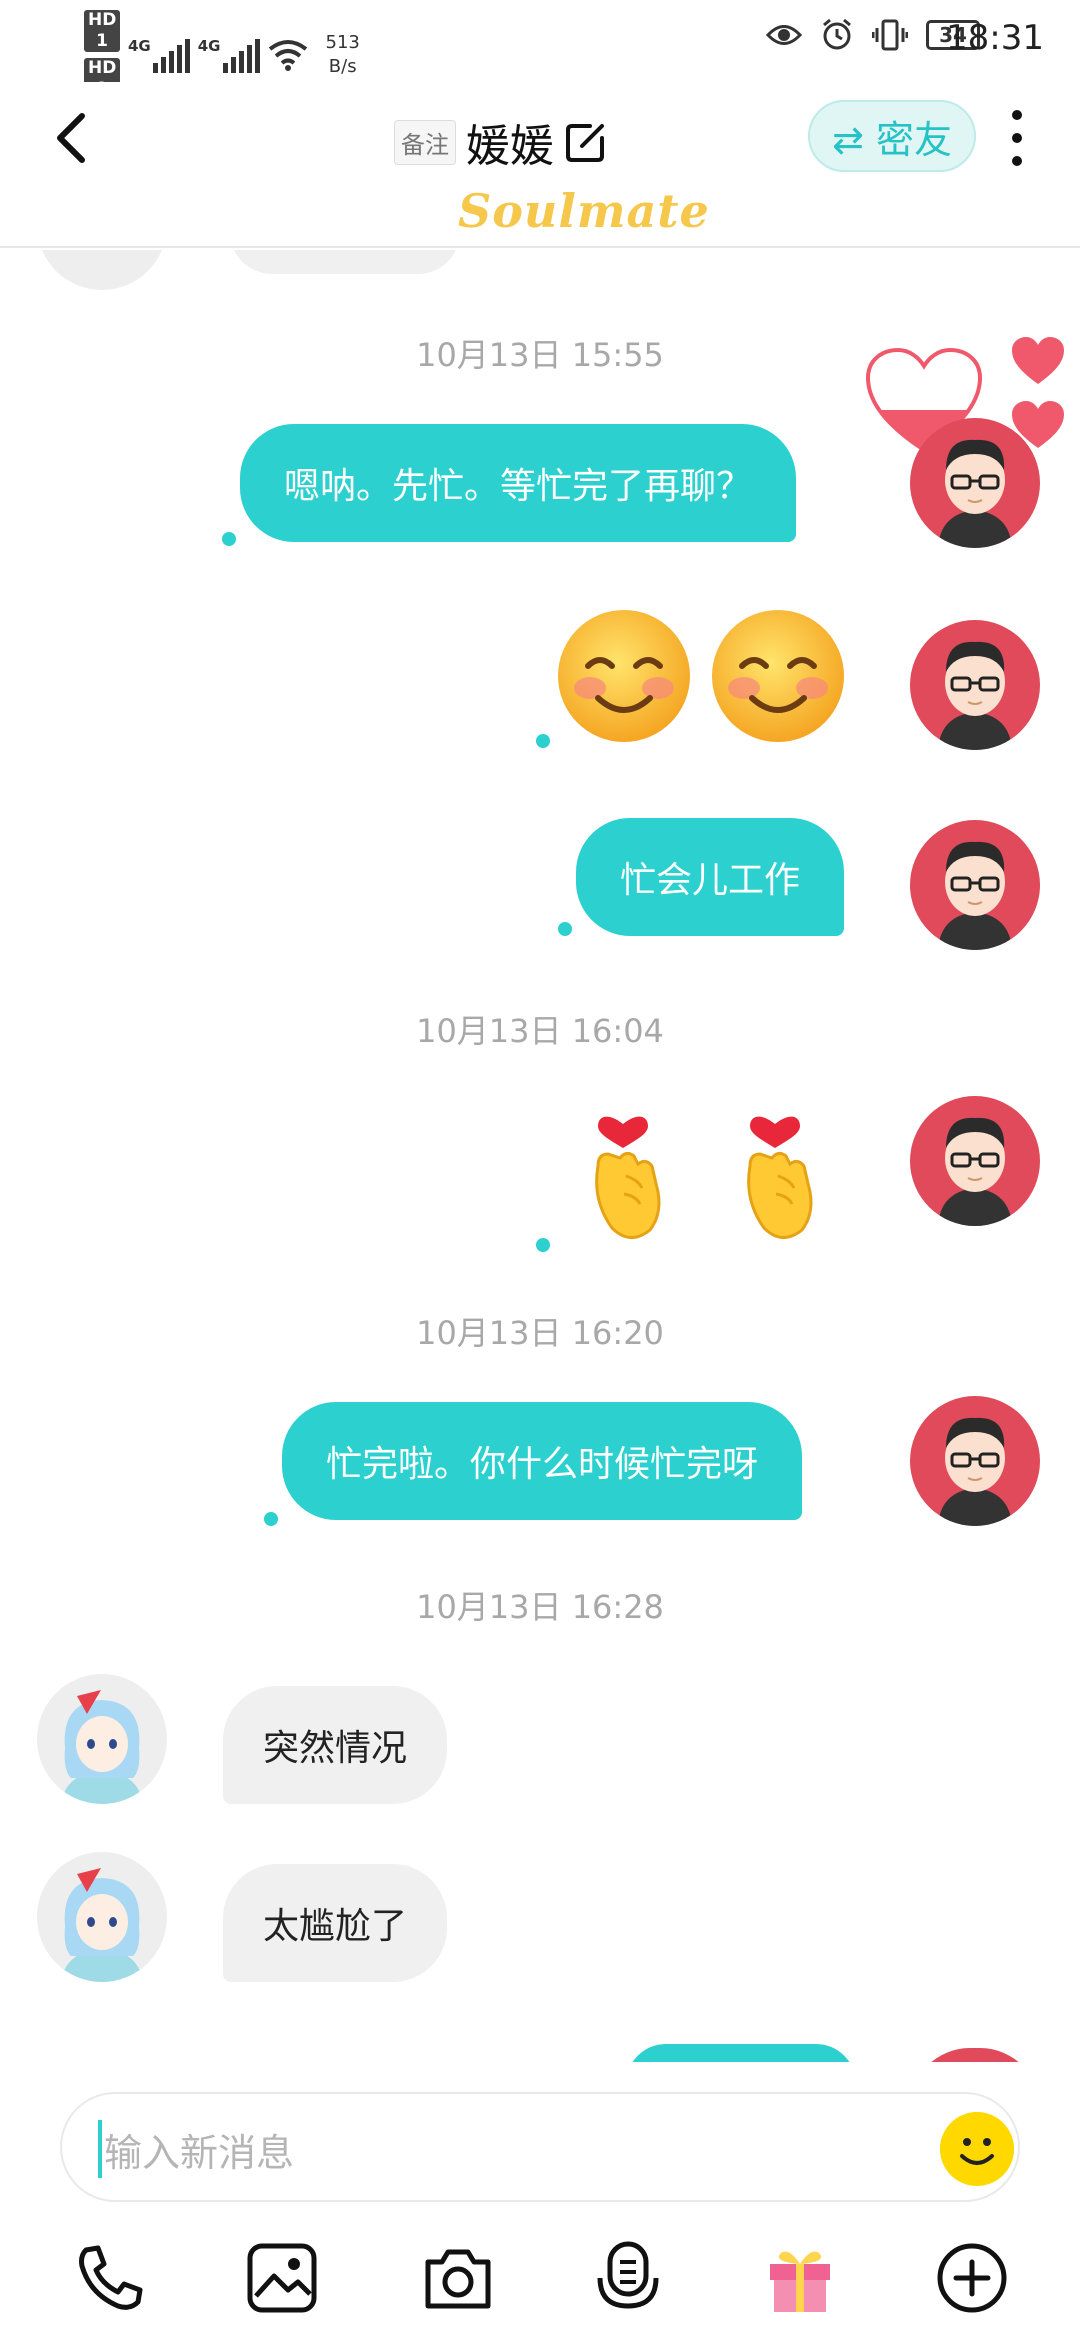 The image size is (1080, 2340). I want to click on eye-comfort-icon, so click(784, 35).